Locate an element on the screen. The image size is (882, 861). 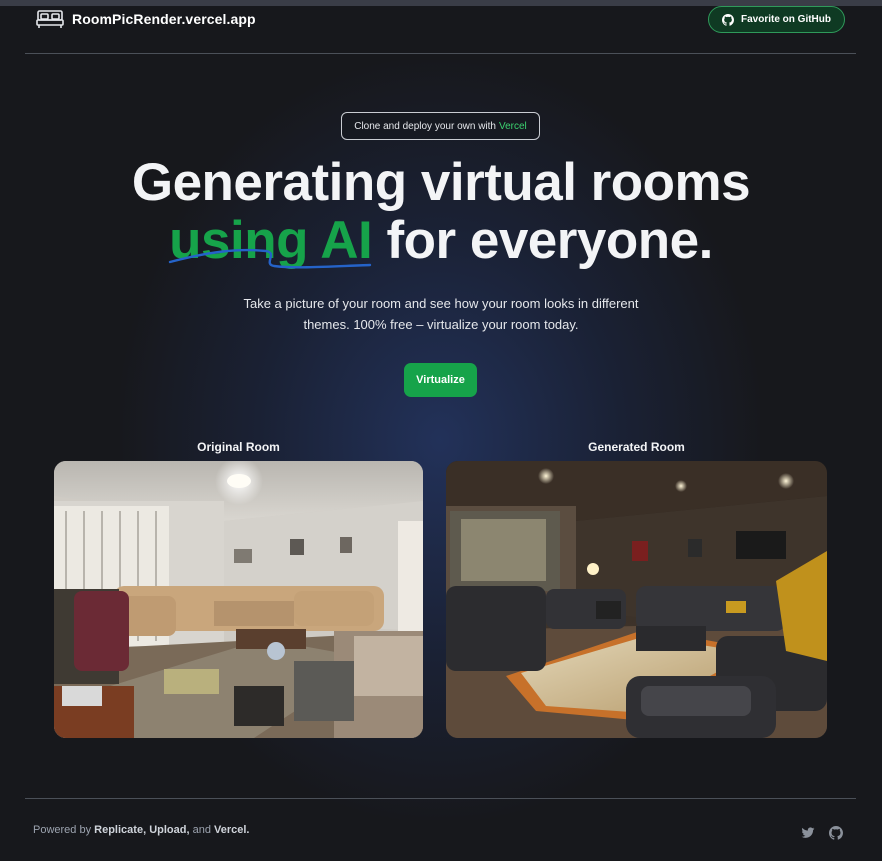
virtualize-button: Virtualize is located at coordinates (440, 380).